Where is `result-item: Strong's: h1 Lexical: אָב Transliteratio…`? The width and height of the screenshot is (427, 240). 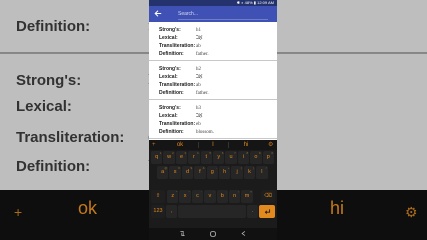
result-item: Strong's: h1 Lexical: אָב Transliteratio… is located at coordinates (213, 41).